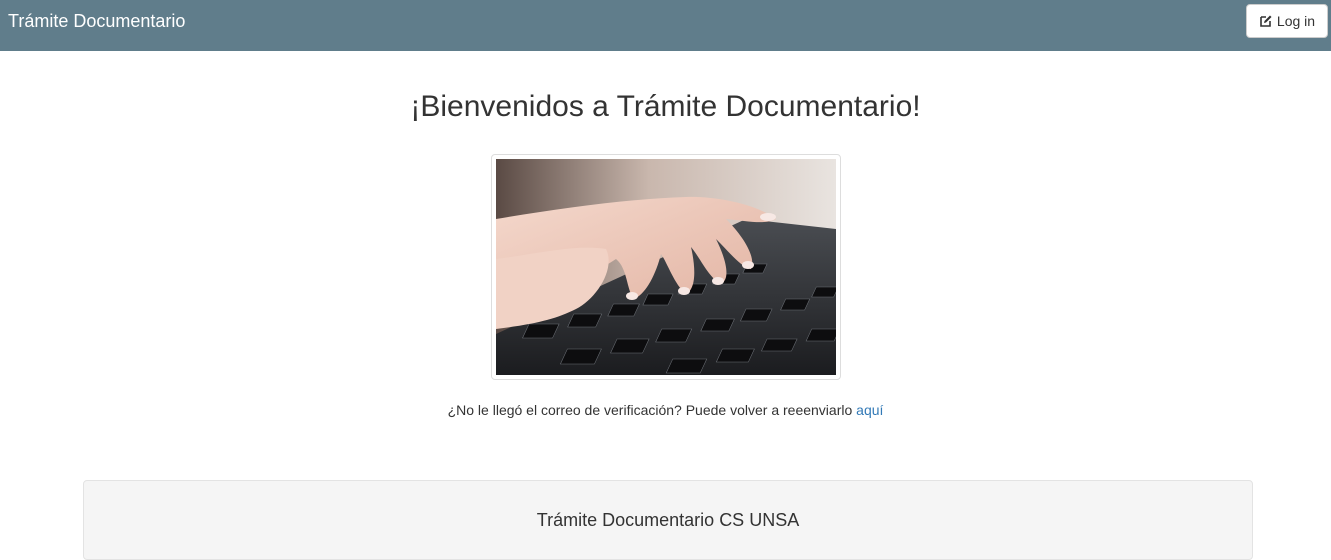  What do you see at coordinates (665, 106) in the screenshot?
I see `page-title: ¡Bienvenidos a Trámite Documentario!` at bounding box center [665, 106].